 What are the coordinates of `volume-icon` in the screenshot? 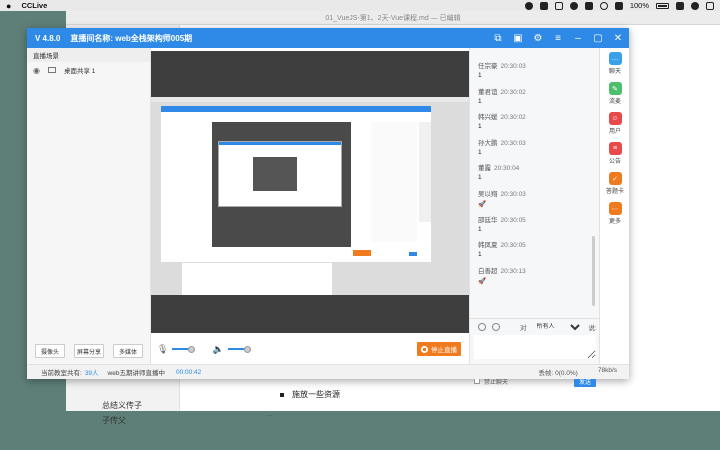 It's located at (618, 5).